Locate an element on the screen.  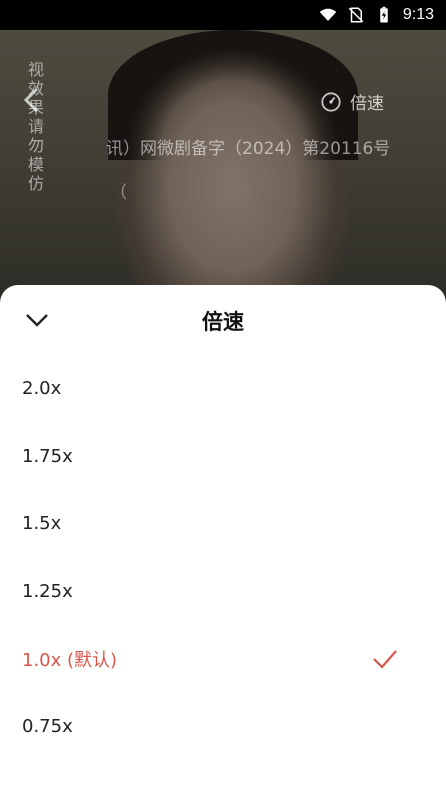
speed-button: 倍速 is located at coordinates (352, 101).